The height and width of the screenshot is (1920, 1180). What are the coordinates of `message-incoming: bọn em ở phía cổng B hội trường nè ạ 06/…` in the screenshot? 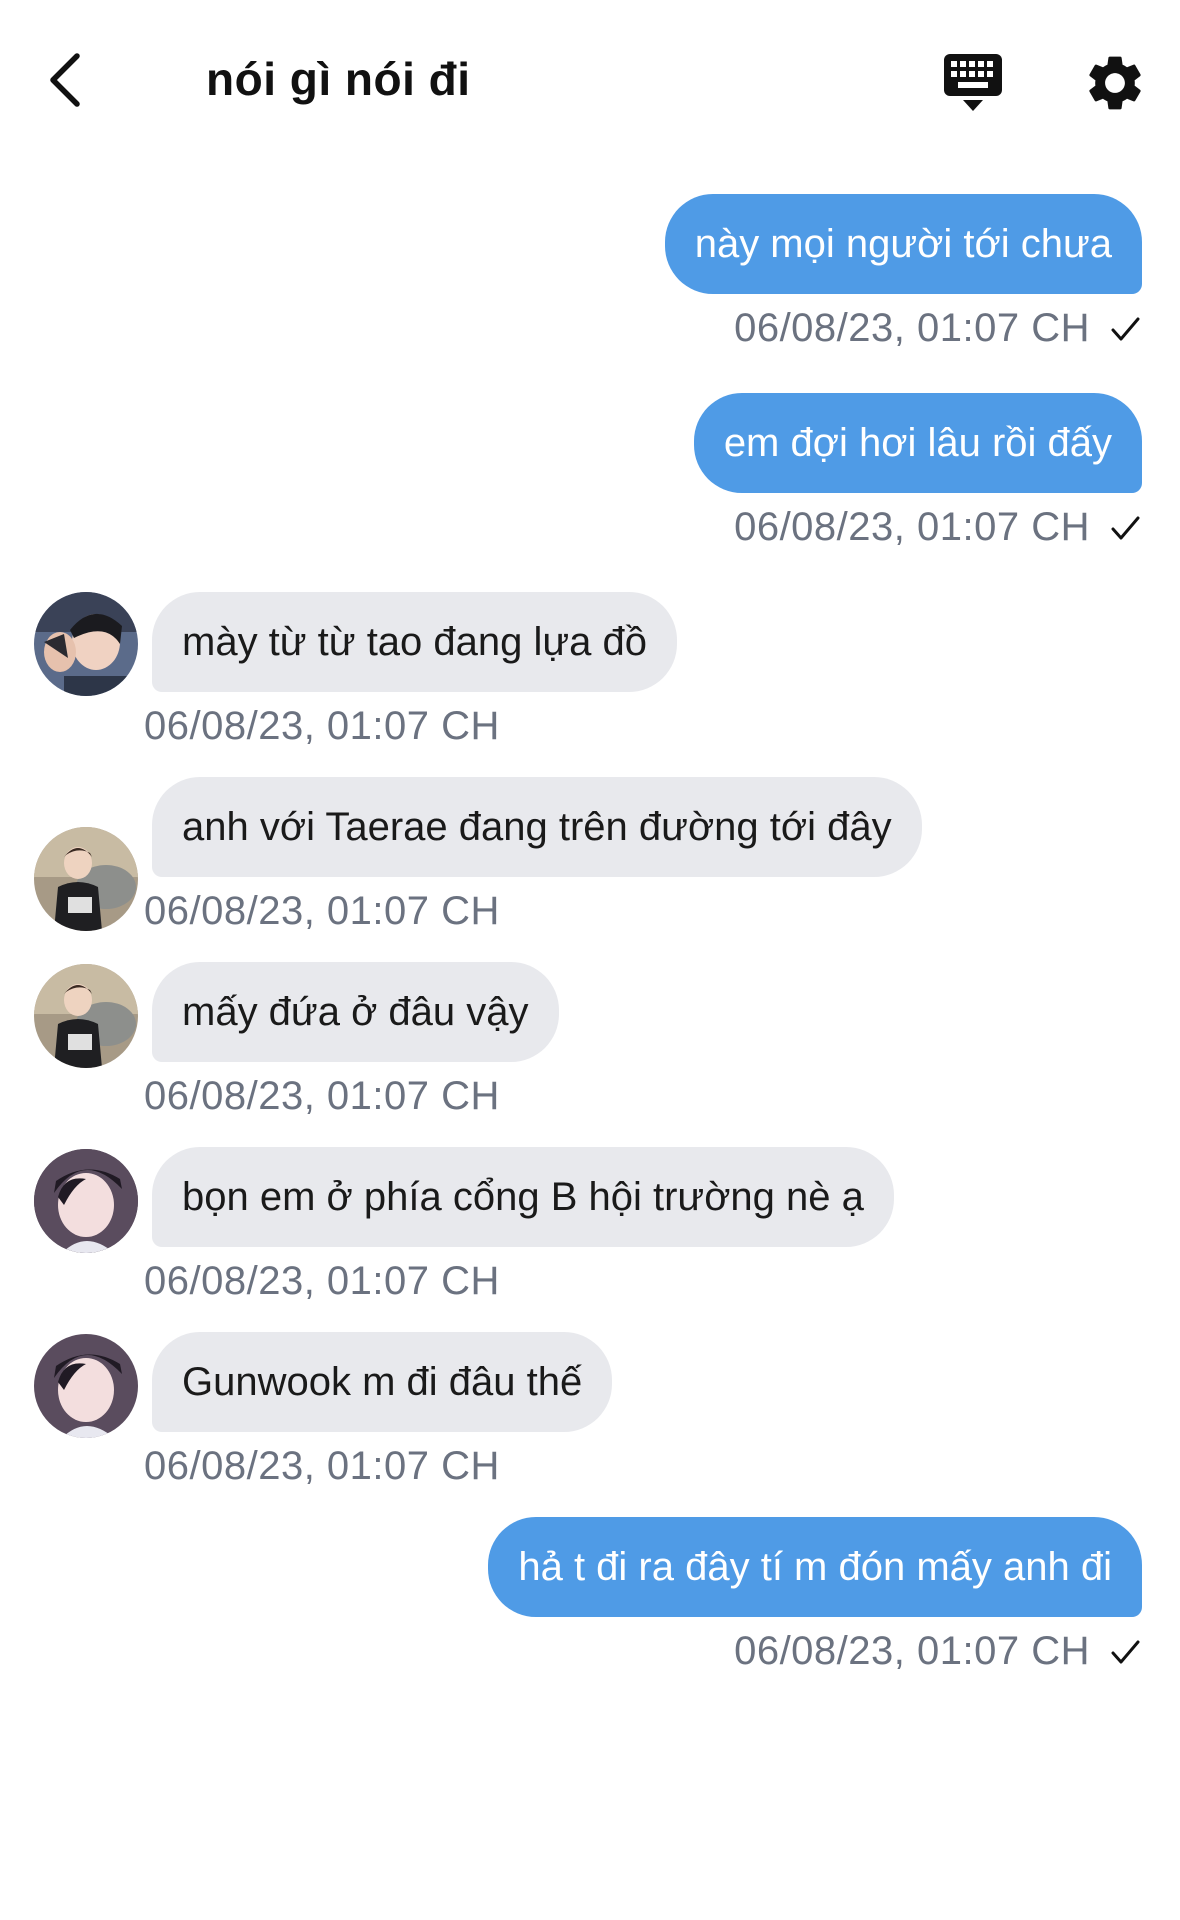 It's located at (590, 1225).